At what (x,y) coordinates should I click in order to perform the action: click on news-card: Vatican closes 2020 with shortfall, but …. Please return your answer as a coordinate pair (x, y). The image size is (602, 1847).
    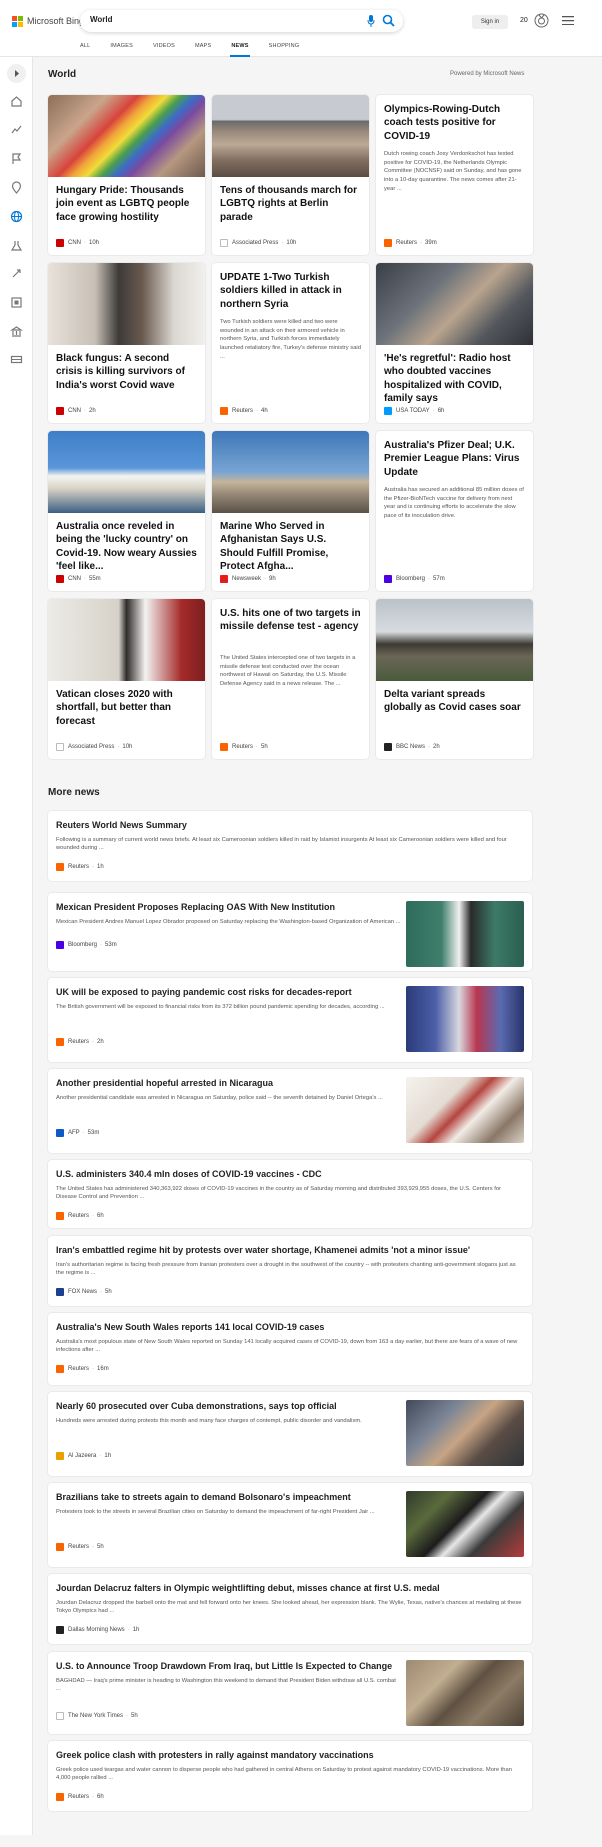
    Looking at the image, I should click on (126, 679).